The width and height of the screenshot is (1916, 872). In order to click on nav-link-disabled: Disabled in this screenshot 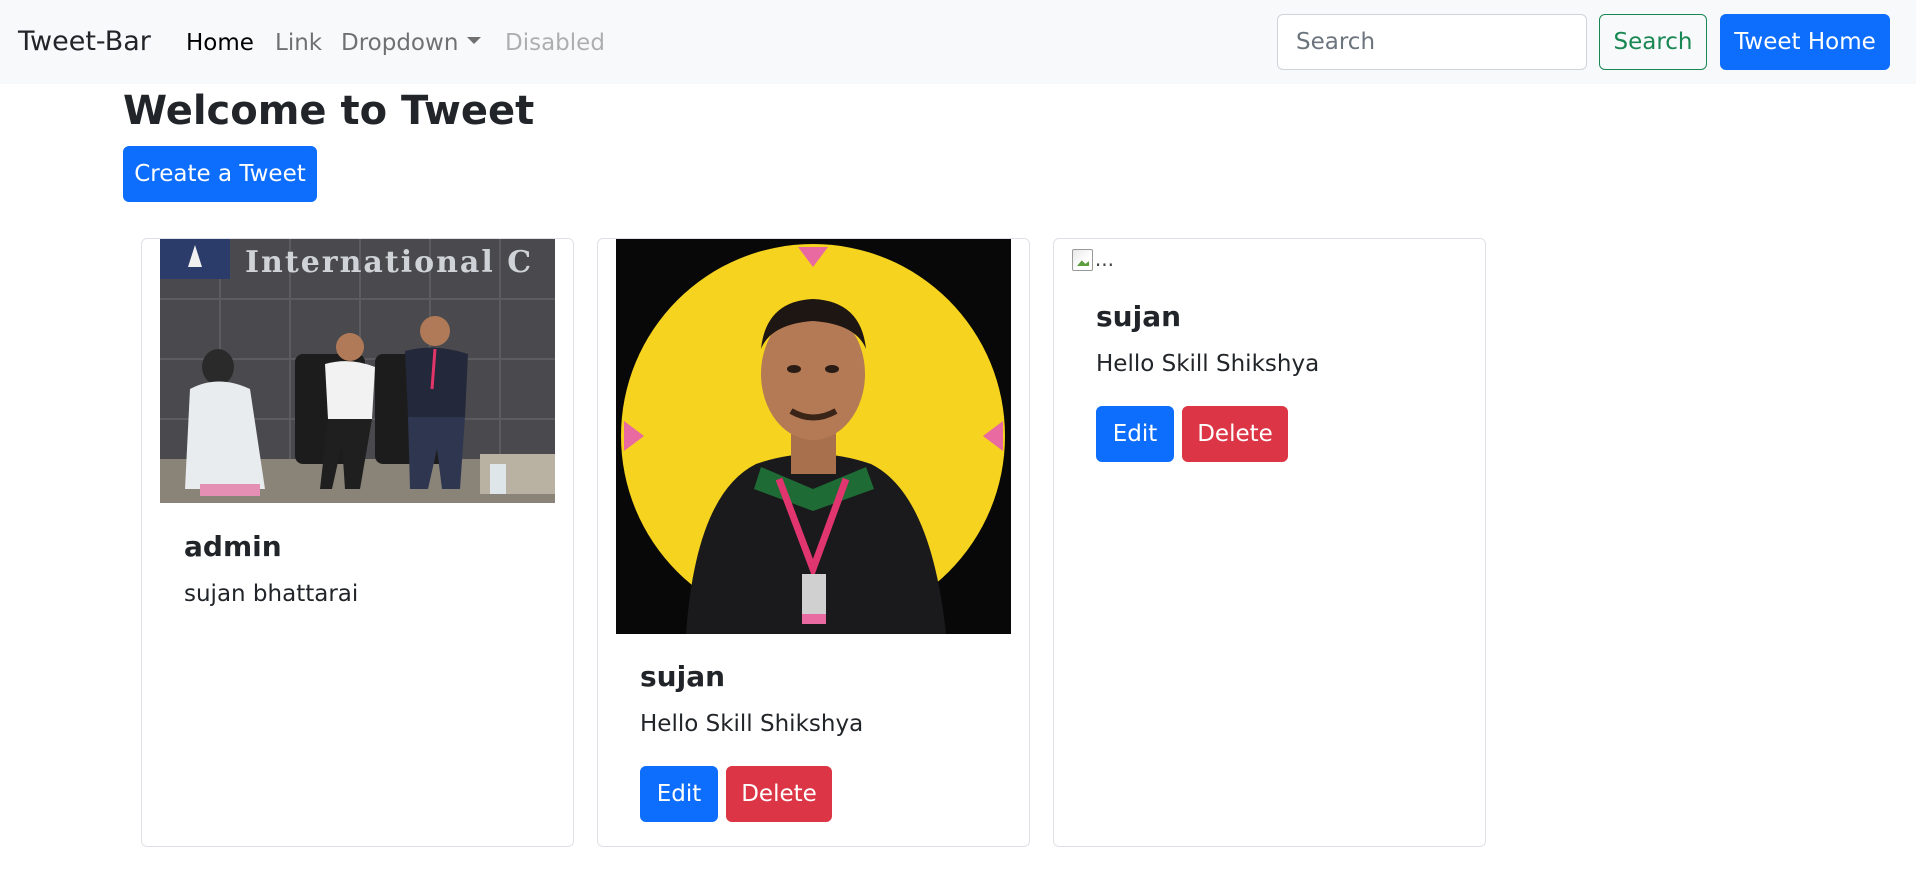, I will do `click(555, 43)`.